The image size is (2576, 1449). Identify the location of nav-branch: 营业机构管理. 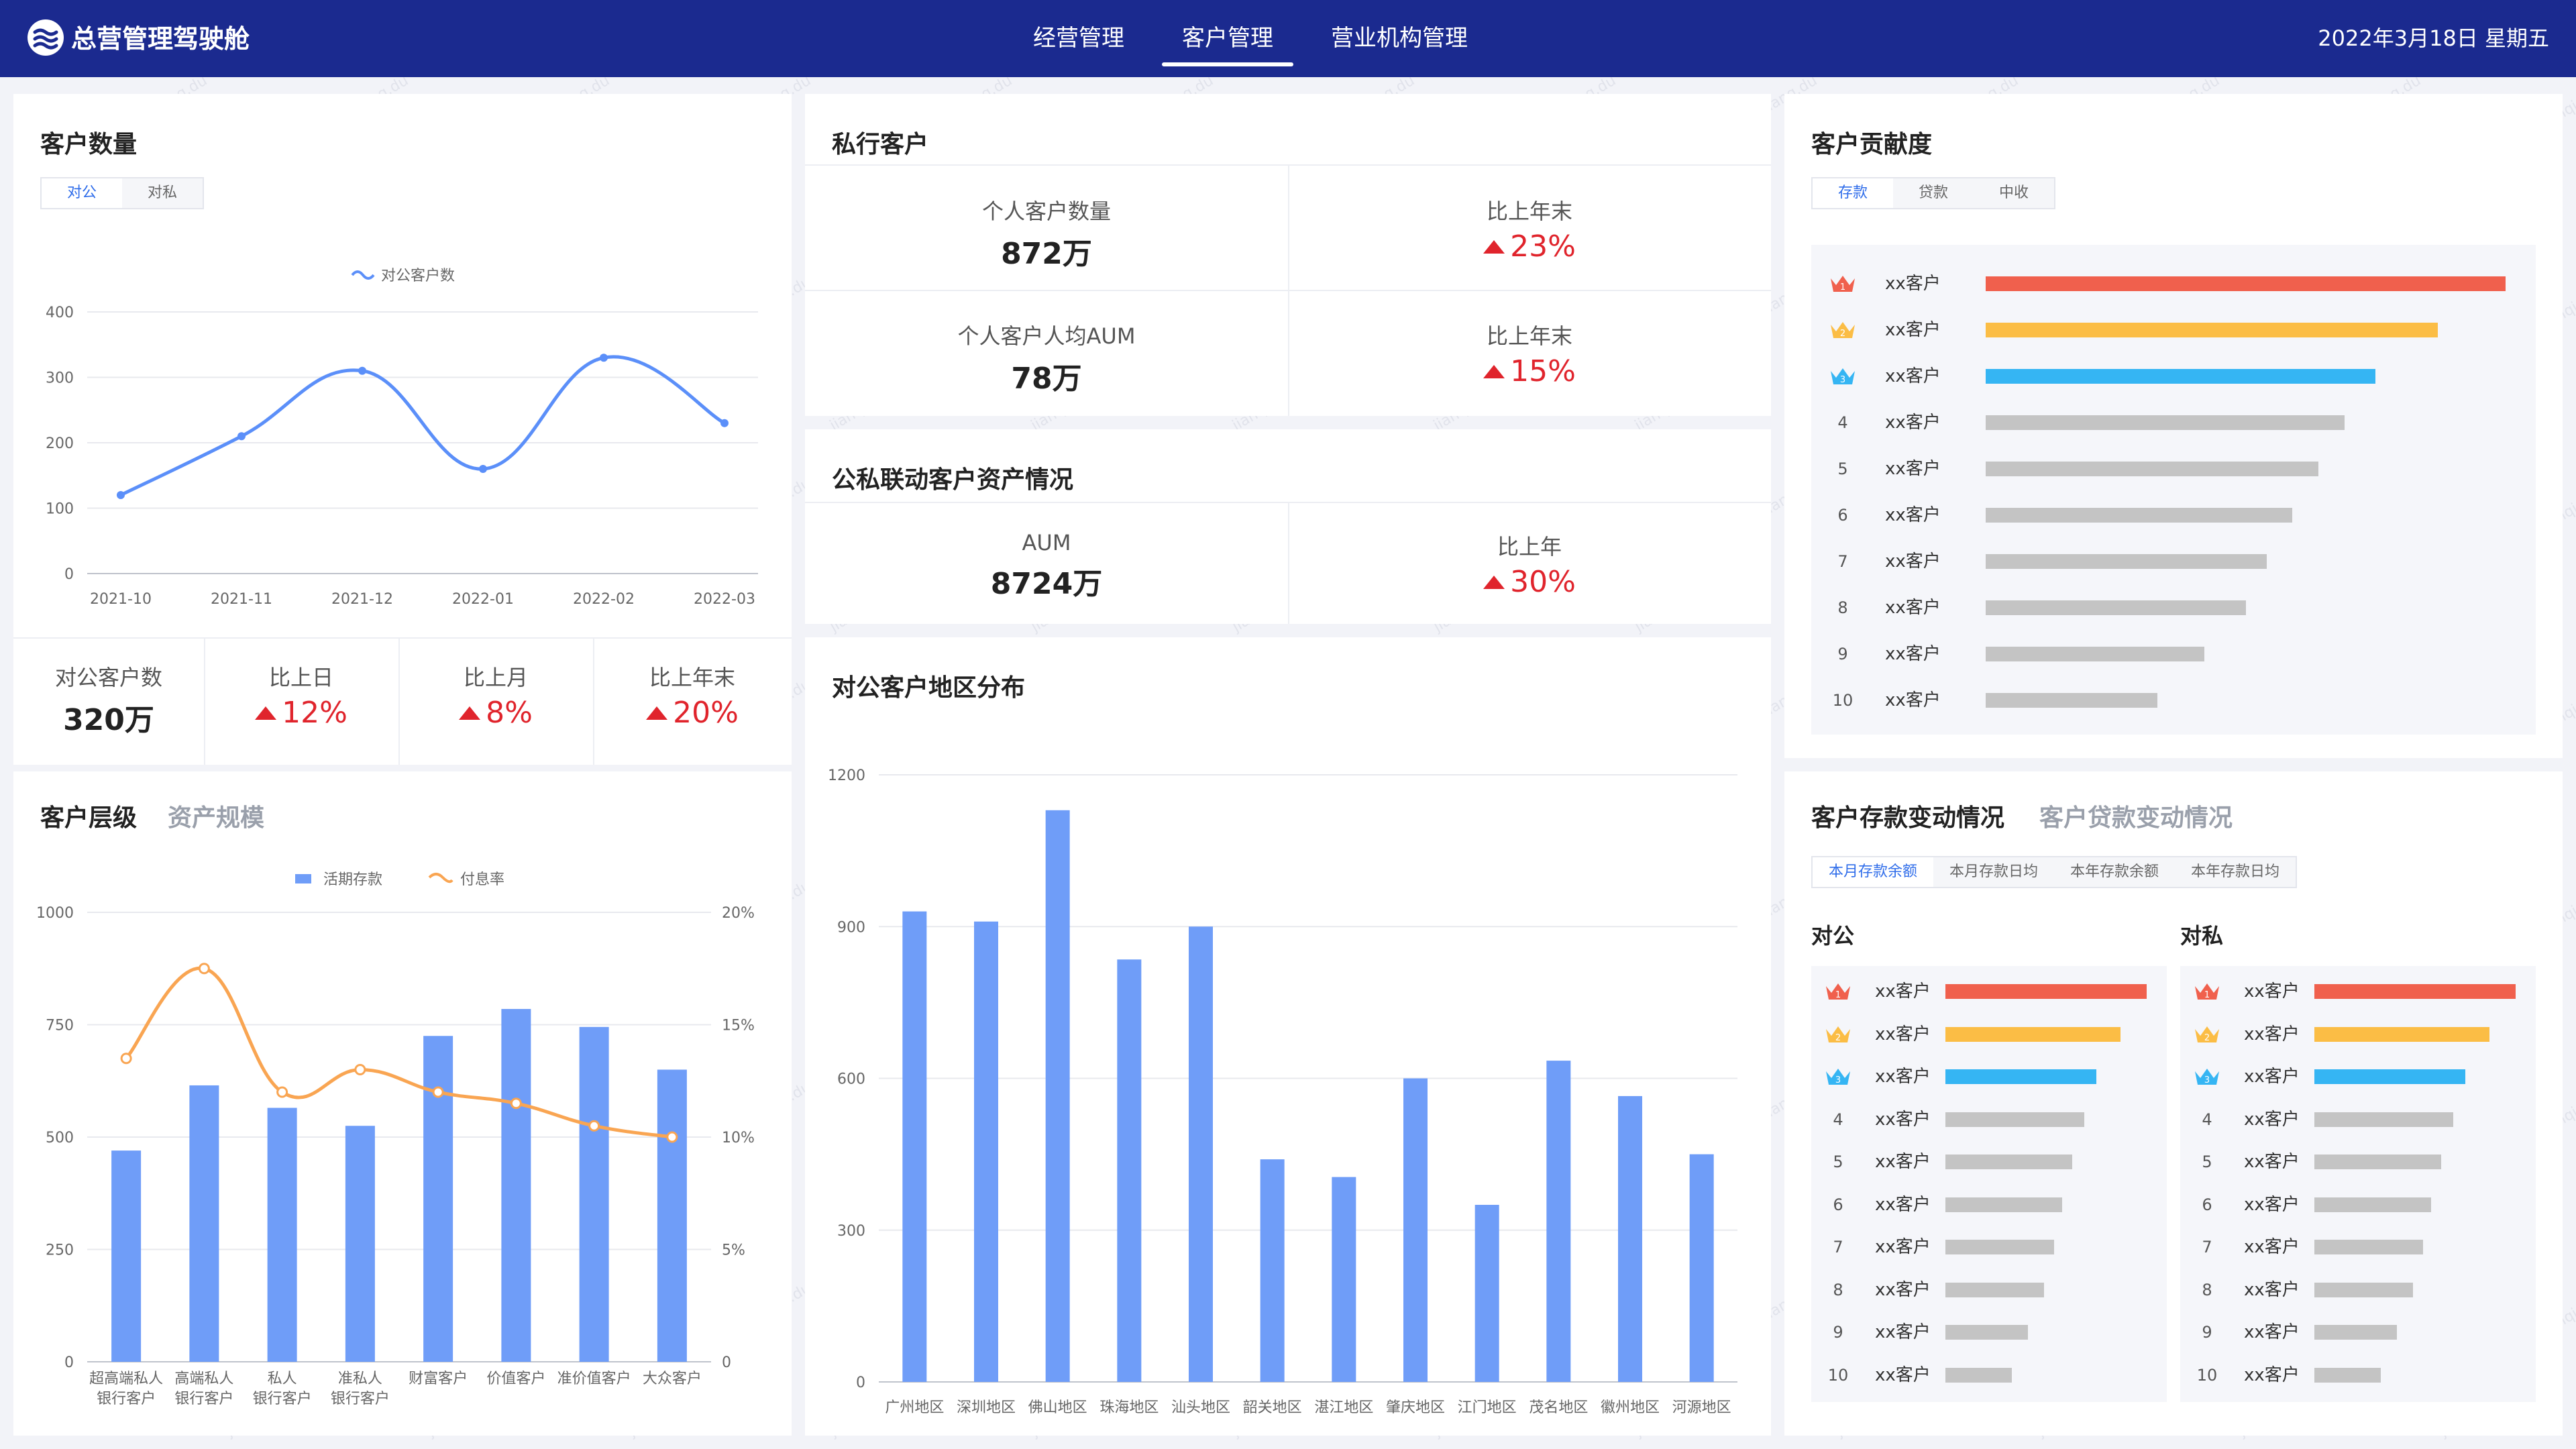
(1399, 38).